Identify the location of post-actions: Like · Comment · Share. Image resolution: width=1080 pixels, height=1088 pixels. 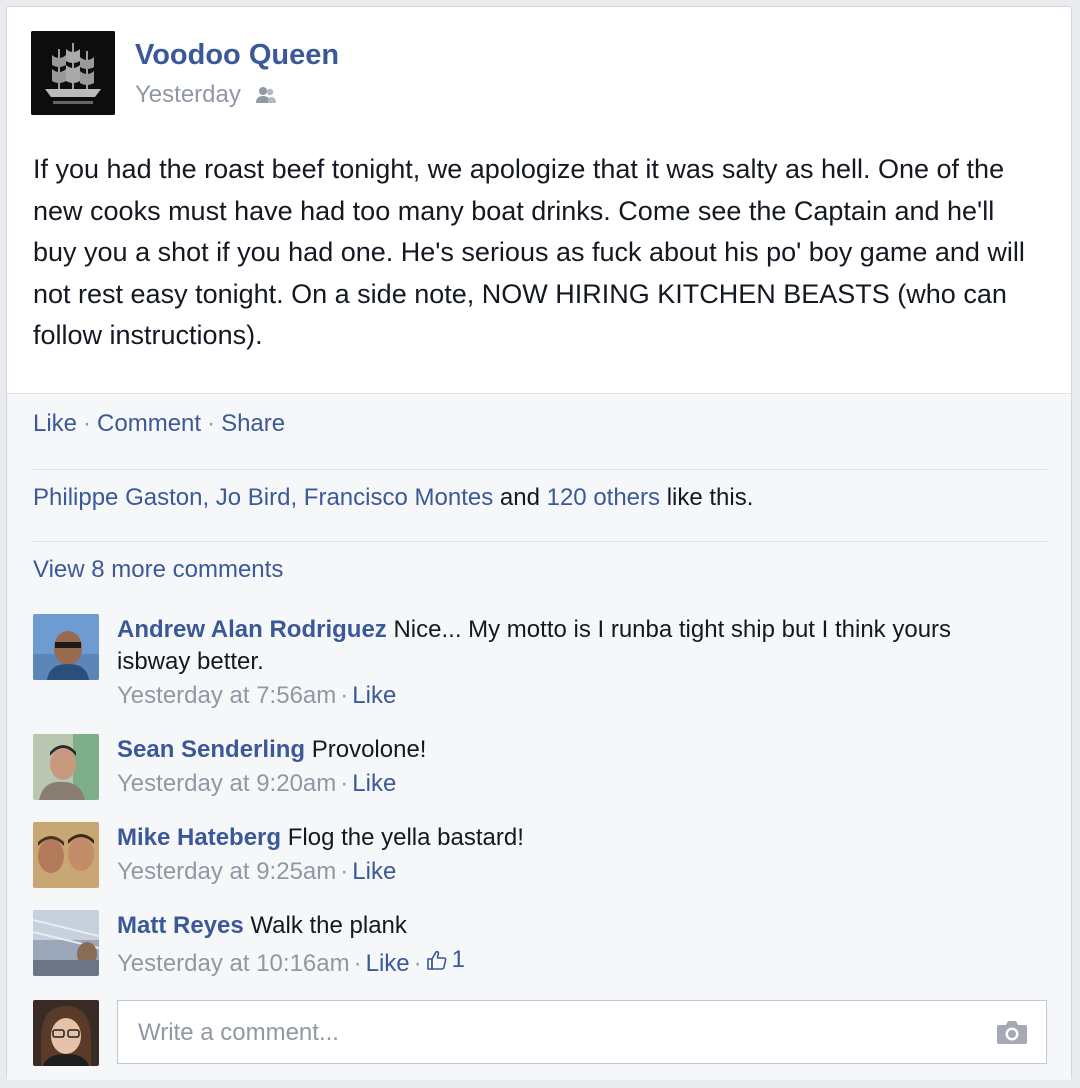
(159, 424).